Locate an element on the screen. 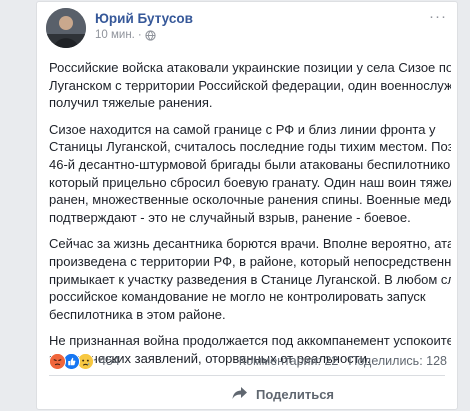 The width and height of the screenshot is (470, 411). reactions-bar: 454 Комментарии: 22 Поделились: 128 is located at coordinates (248, 361).